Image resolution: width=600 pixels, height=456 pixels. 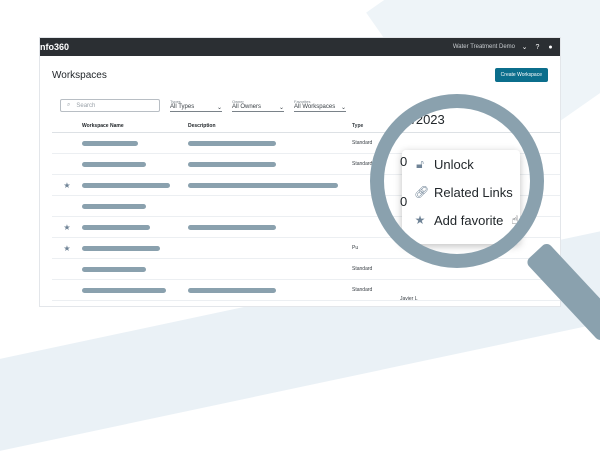 I want to click on menu-item-label: Add favorite, so click(x=469, y=220).